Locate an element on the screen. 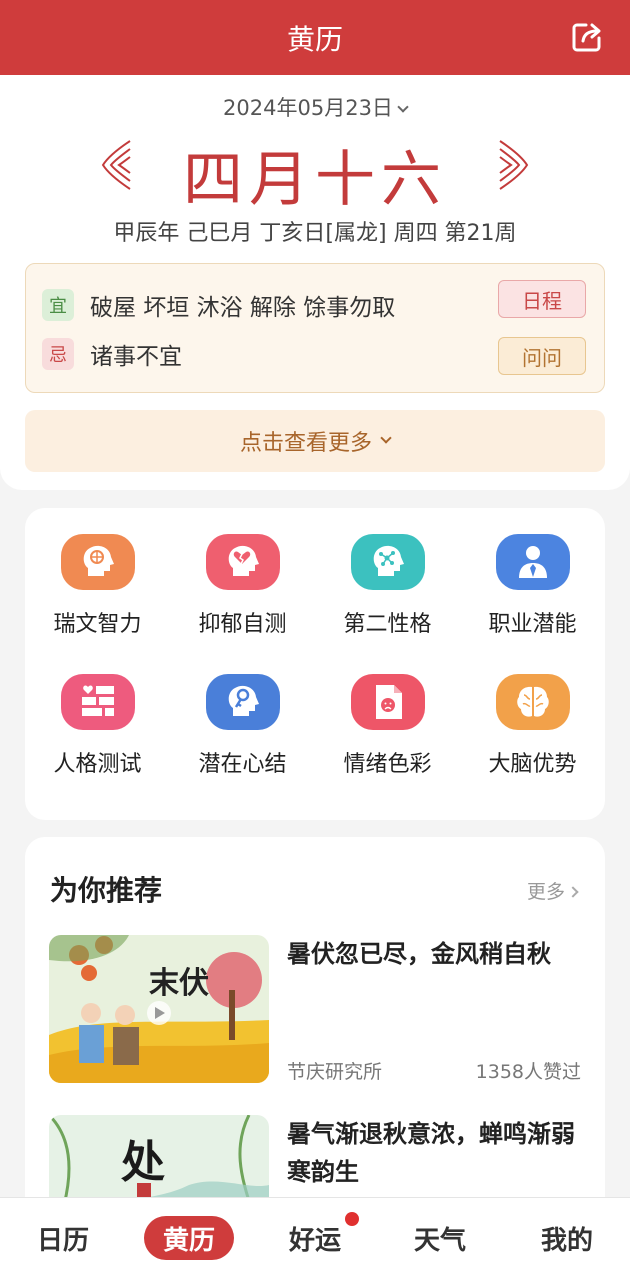  thumb-calligraphy: 末伏 is located at coordinates (179, 983).